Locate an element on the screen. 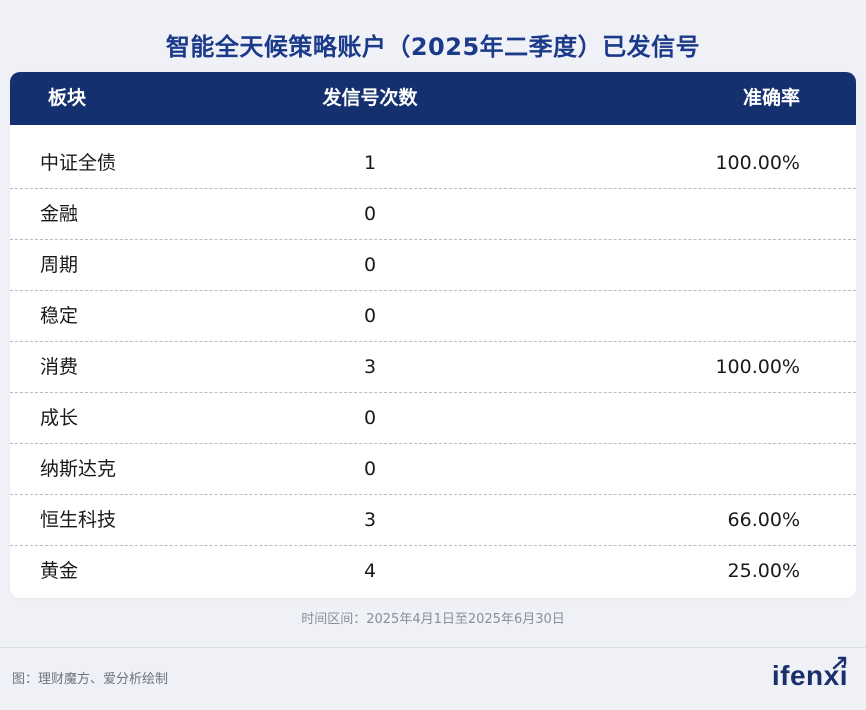 The height and width of the screenshot is (710, 866). cell-count: 1 is located at coordinates (370, 163).